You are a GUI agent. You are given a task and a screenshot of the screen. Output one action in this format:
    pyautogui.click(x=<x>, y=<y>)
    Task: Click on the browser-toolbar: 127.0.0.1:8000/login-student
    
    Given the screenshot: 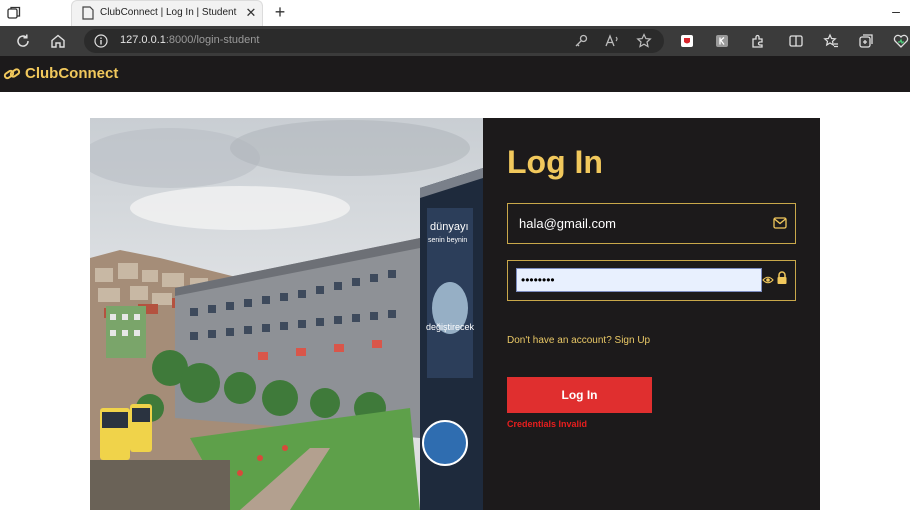 What is the action you would take?
    pyautogui.click(x=455, y=41)
    